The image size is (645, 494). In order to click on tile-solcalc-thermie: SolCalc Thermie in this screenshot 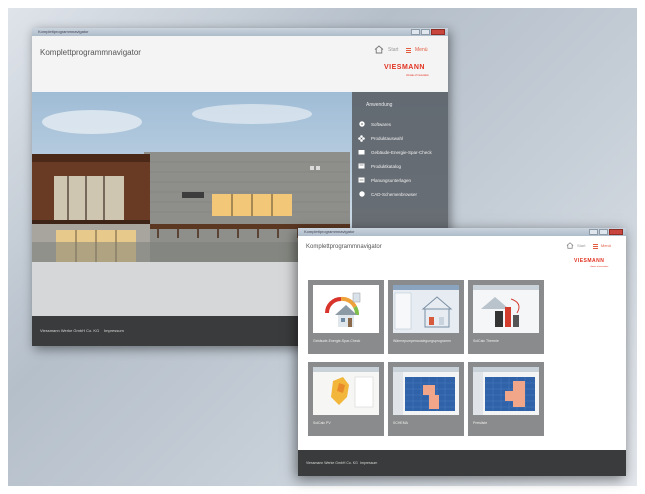, I will do `click(506, 317)`.